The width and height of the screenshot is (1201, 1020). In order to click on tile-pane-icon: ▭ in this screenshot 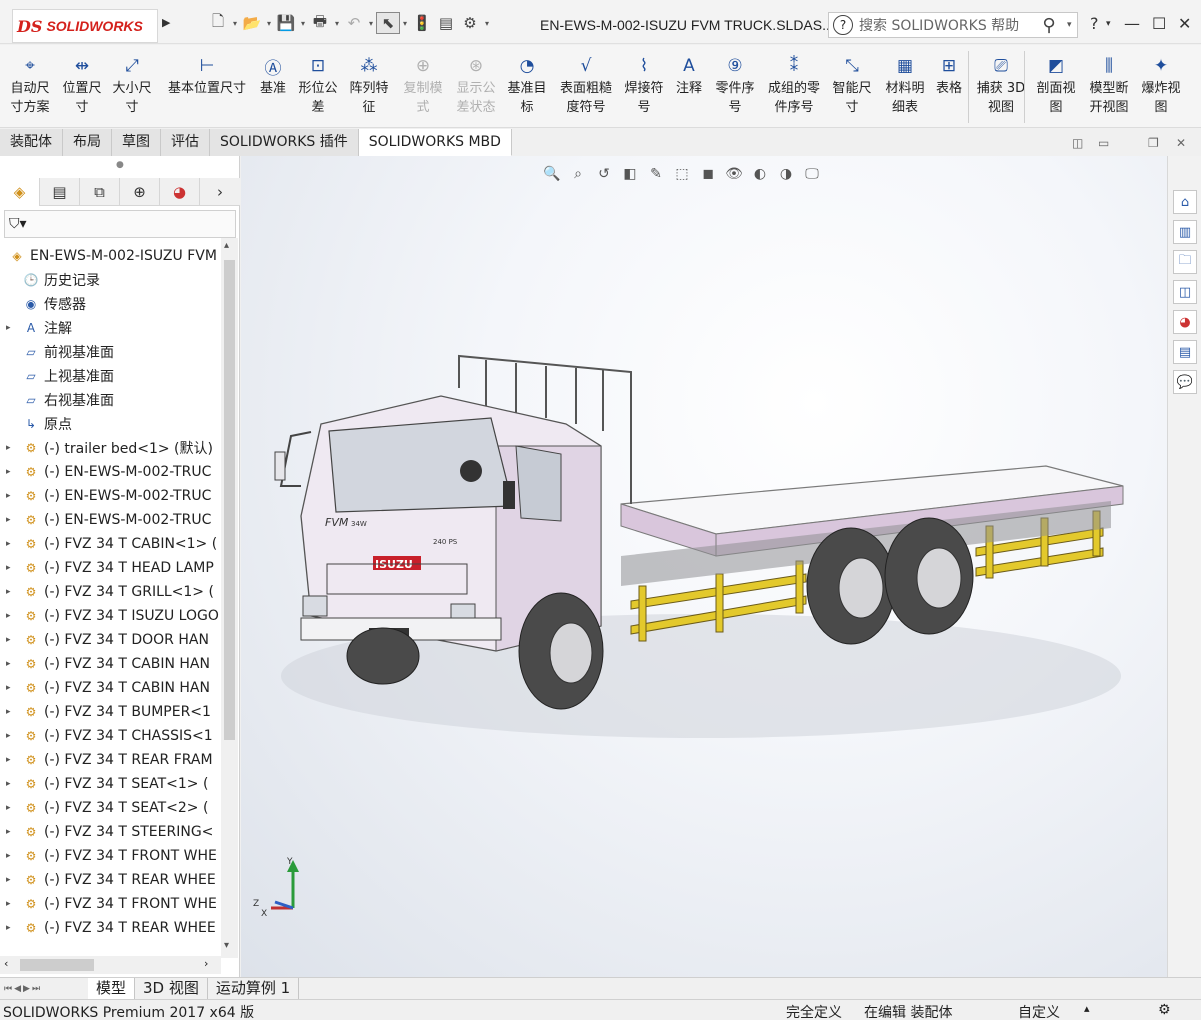, I will do `click(1103, 143)`.